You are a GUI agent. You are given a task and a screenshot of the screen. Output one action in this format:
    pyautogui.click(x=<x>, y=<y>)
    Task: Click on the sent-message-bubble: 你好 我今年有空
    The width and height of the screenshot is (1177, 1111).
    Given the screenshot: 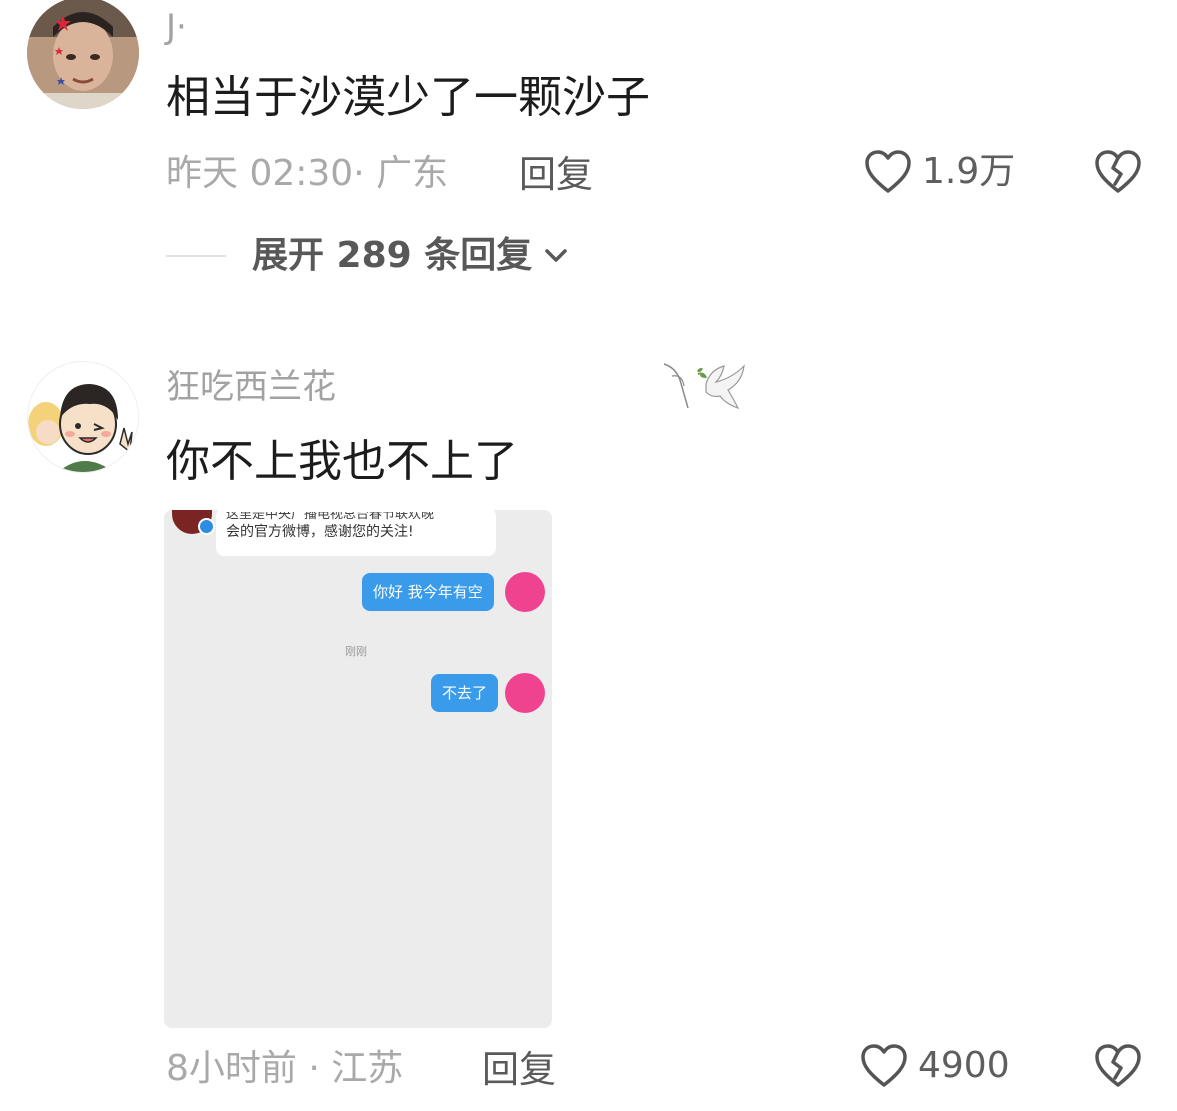 What is the action you would take?
    pyautogui.click(x=428, y=592)
    